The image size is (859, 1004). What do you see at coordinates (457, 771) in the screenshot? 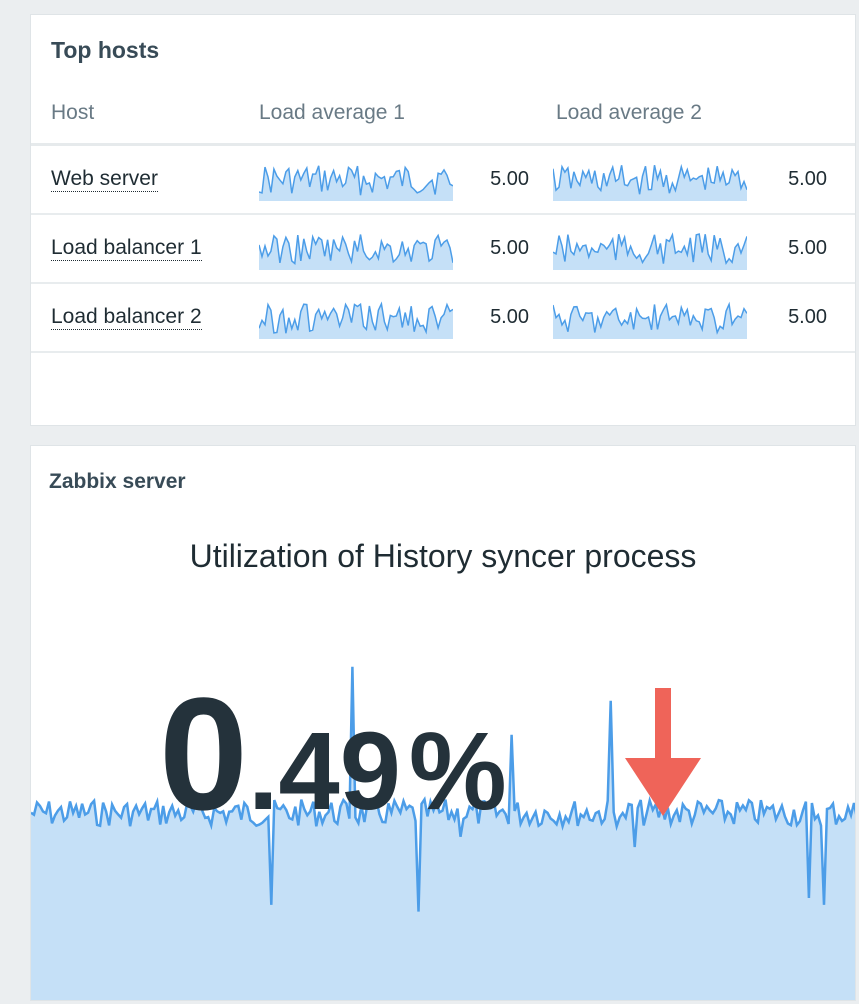
I see `value-units: %` at bounding box center [457, 771].